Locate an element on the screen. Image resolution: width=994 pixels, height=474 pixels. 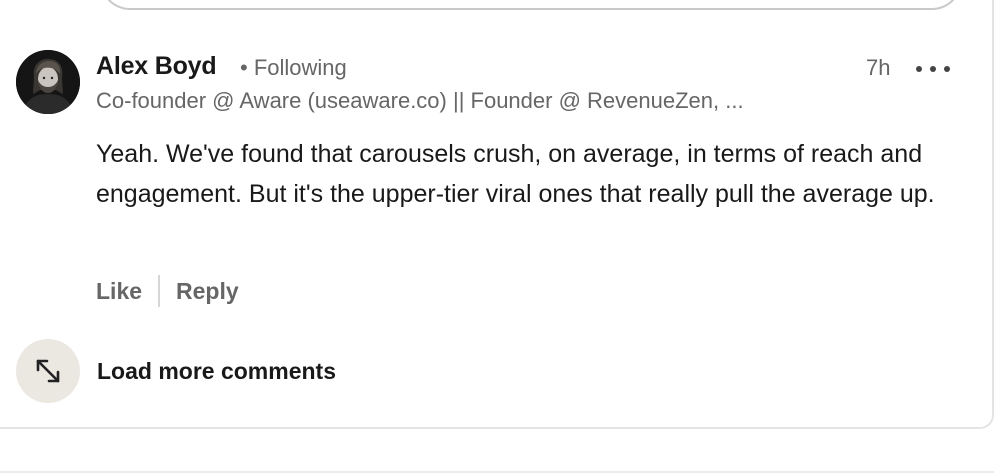
like-button: Like is located at coordinates (119, 291).